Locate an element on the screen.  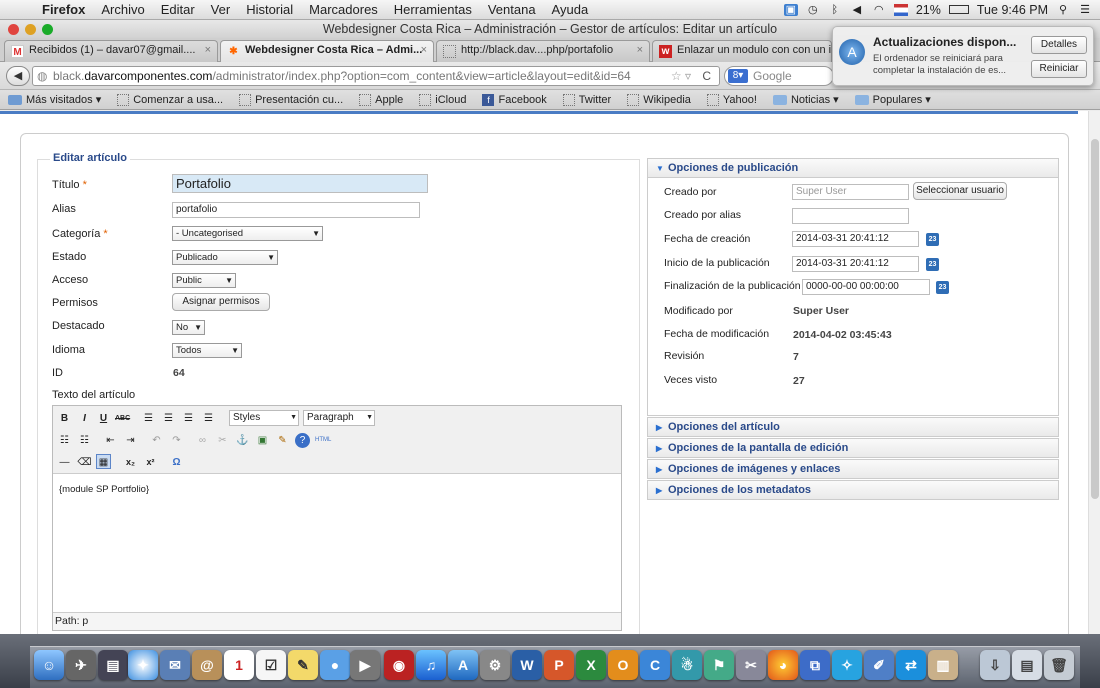
network-icon: ⚑ is located at coordinates (719, 665).